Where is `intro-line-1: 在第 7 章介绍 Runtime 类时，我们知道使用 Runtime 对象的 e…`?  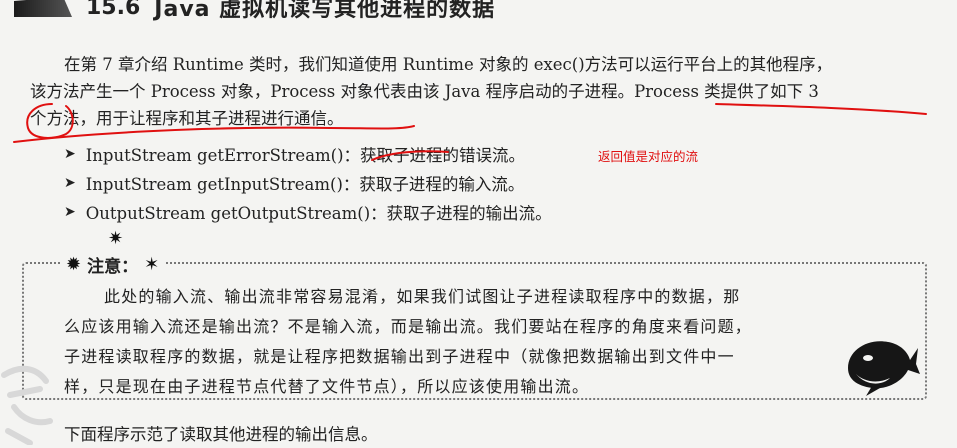
intro-line-1: 在第 7 章介绍 Runtime 类时，我们知道使用 Runtime 对象的 e… is located at coordinates (448, 64).